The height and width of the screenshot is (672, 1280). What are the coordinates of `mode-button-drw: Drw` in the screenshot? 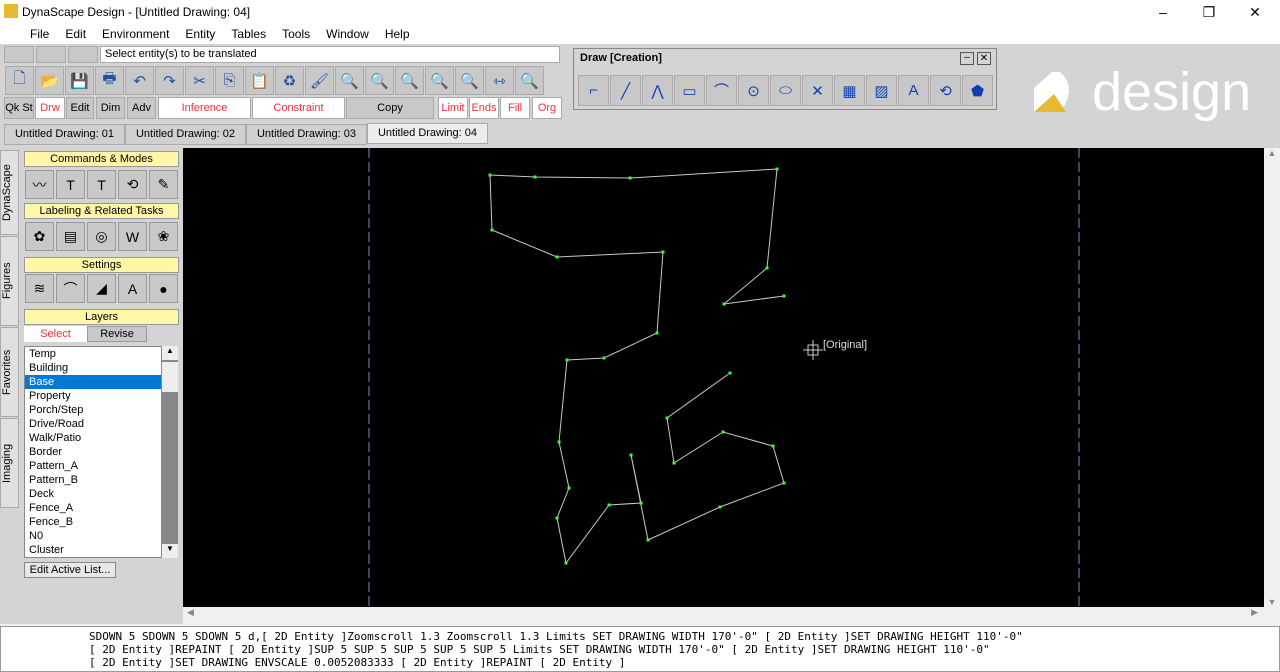 It's located at (50, 108).